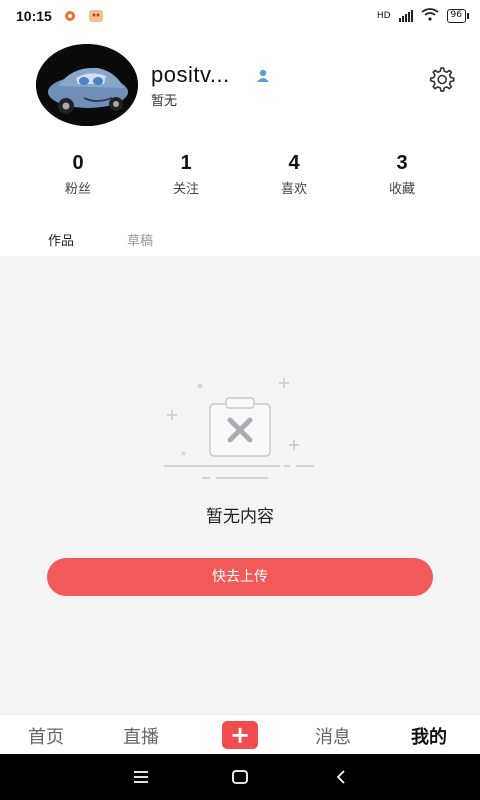 This screenshot has width=480, height=800. What do you see at coordinates (402, 163) in the screenshot?
I see `stat-value: 3` at bounding box center [402, 163].